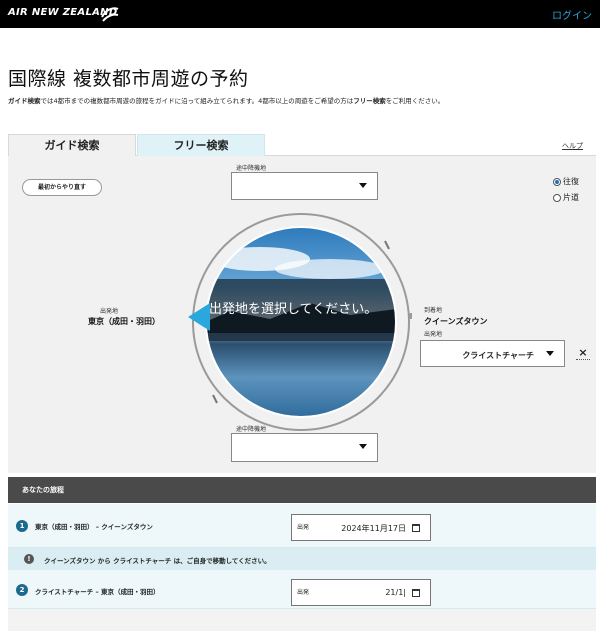 The height and width of the screenshot is (631, 600). I want to click on depart-from-value: クライストチャーチ, so click(498, 355).